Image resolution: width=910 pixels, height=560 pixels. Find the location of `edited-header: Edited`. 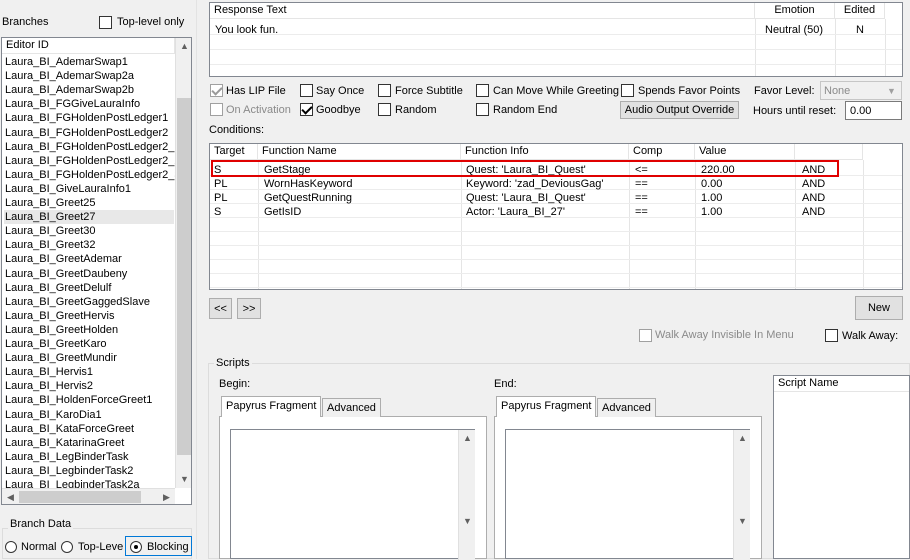

edited-header: Edited is located at coordinates (860, 11).